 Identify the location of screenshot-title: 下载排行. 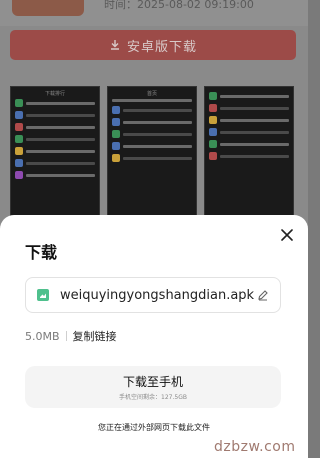
(54, 94).